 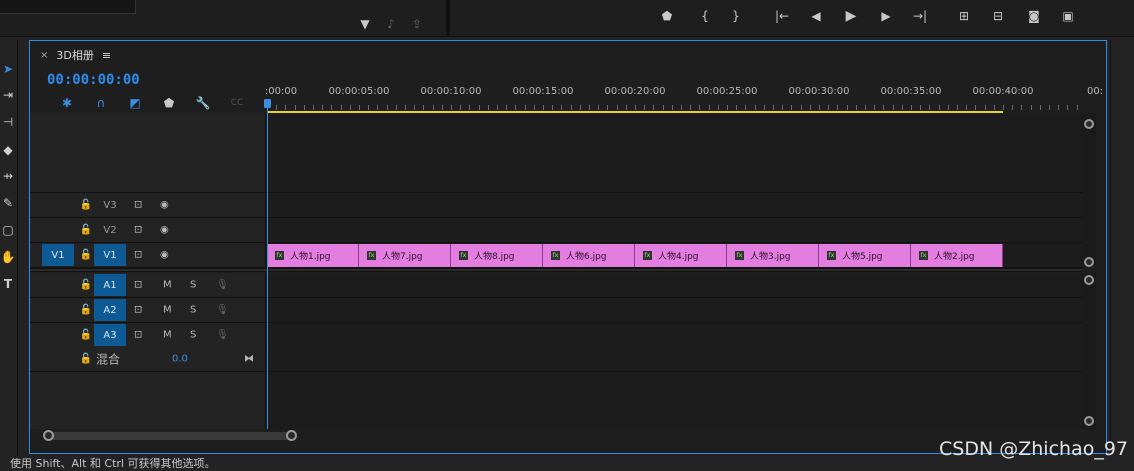 What do you see at coordinates (110, 285) in the screenshot?
I see `track-target: A1` at bounding box center [110, 285].